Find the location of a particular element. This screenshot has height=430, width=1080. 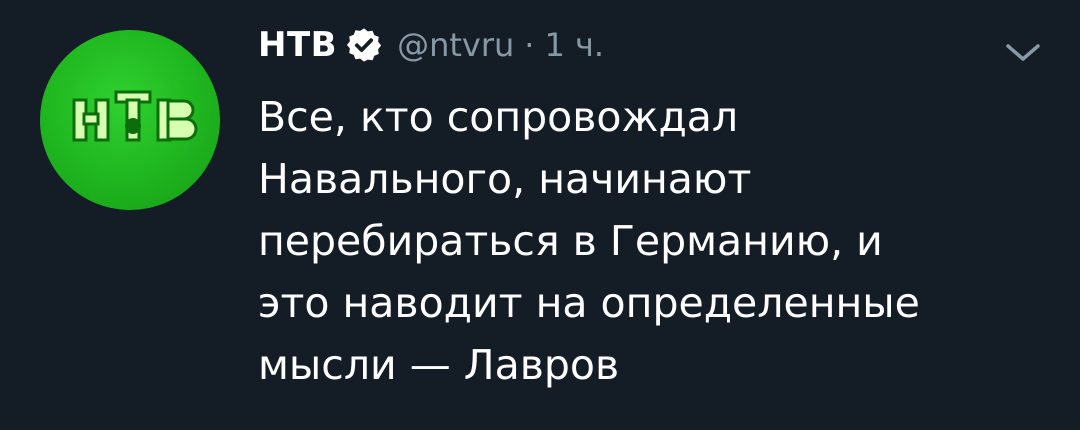

tweet-header: НТВ @ntvru · 1 ч. is located at coordinates (431, 45).